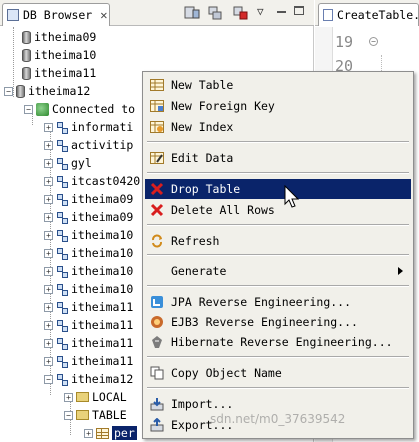  I want to click on menu-item-label: Drop Table, so click(206, 189).